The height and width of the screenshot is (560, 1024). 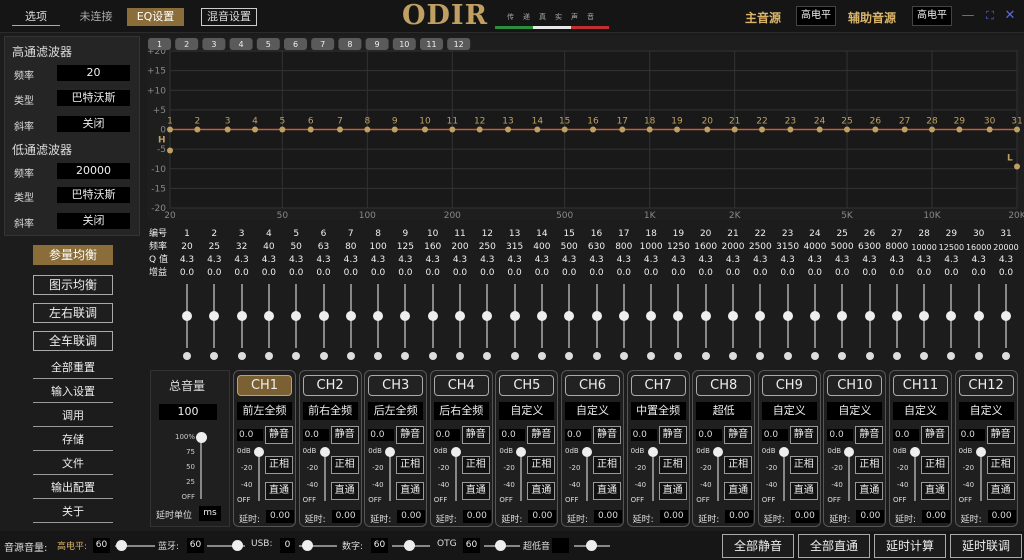 I want to click on band-frequency: 12500, so click(x=951, y=247).